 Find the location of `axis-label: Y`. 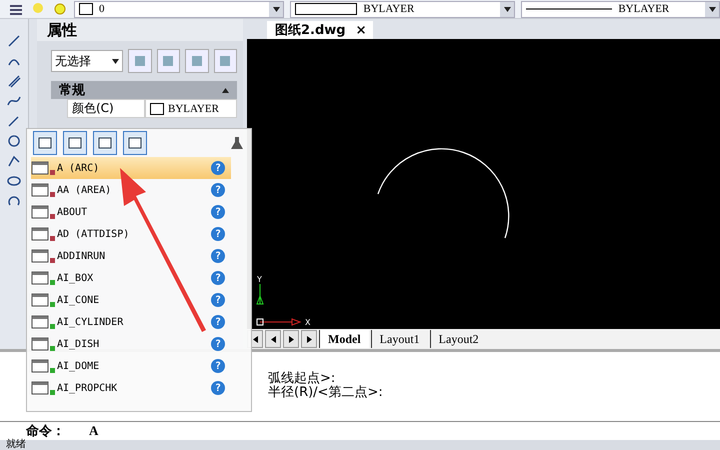

axis-label: Y is located at coordinates (259, 279).